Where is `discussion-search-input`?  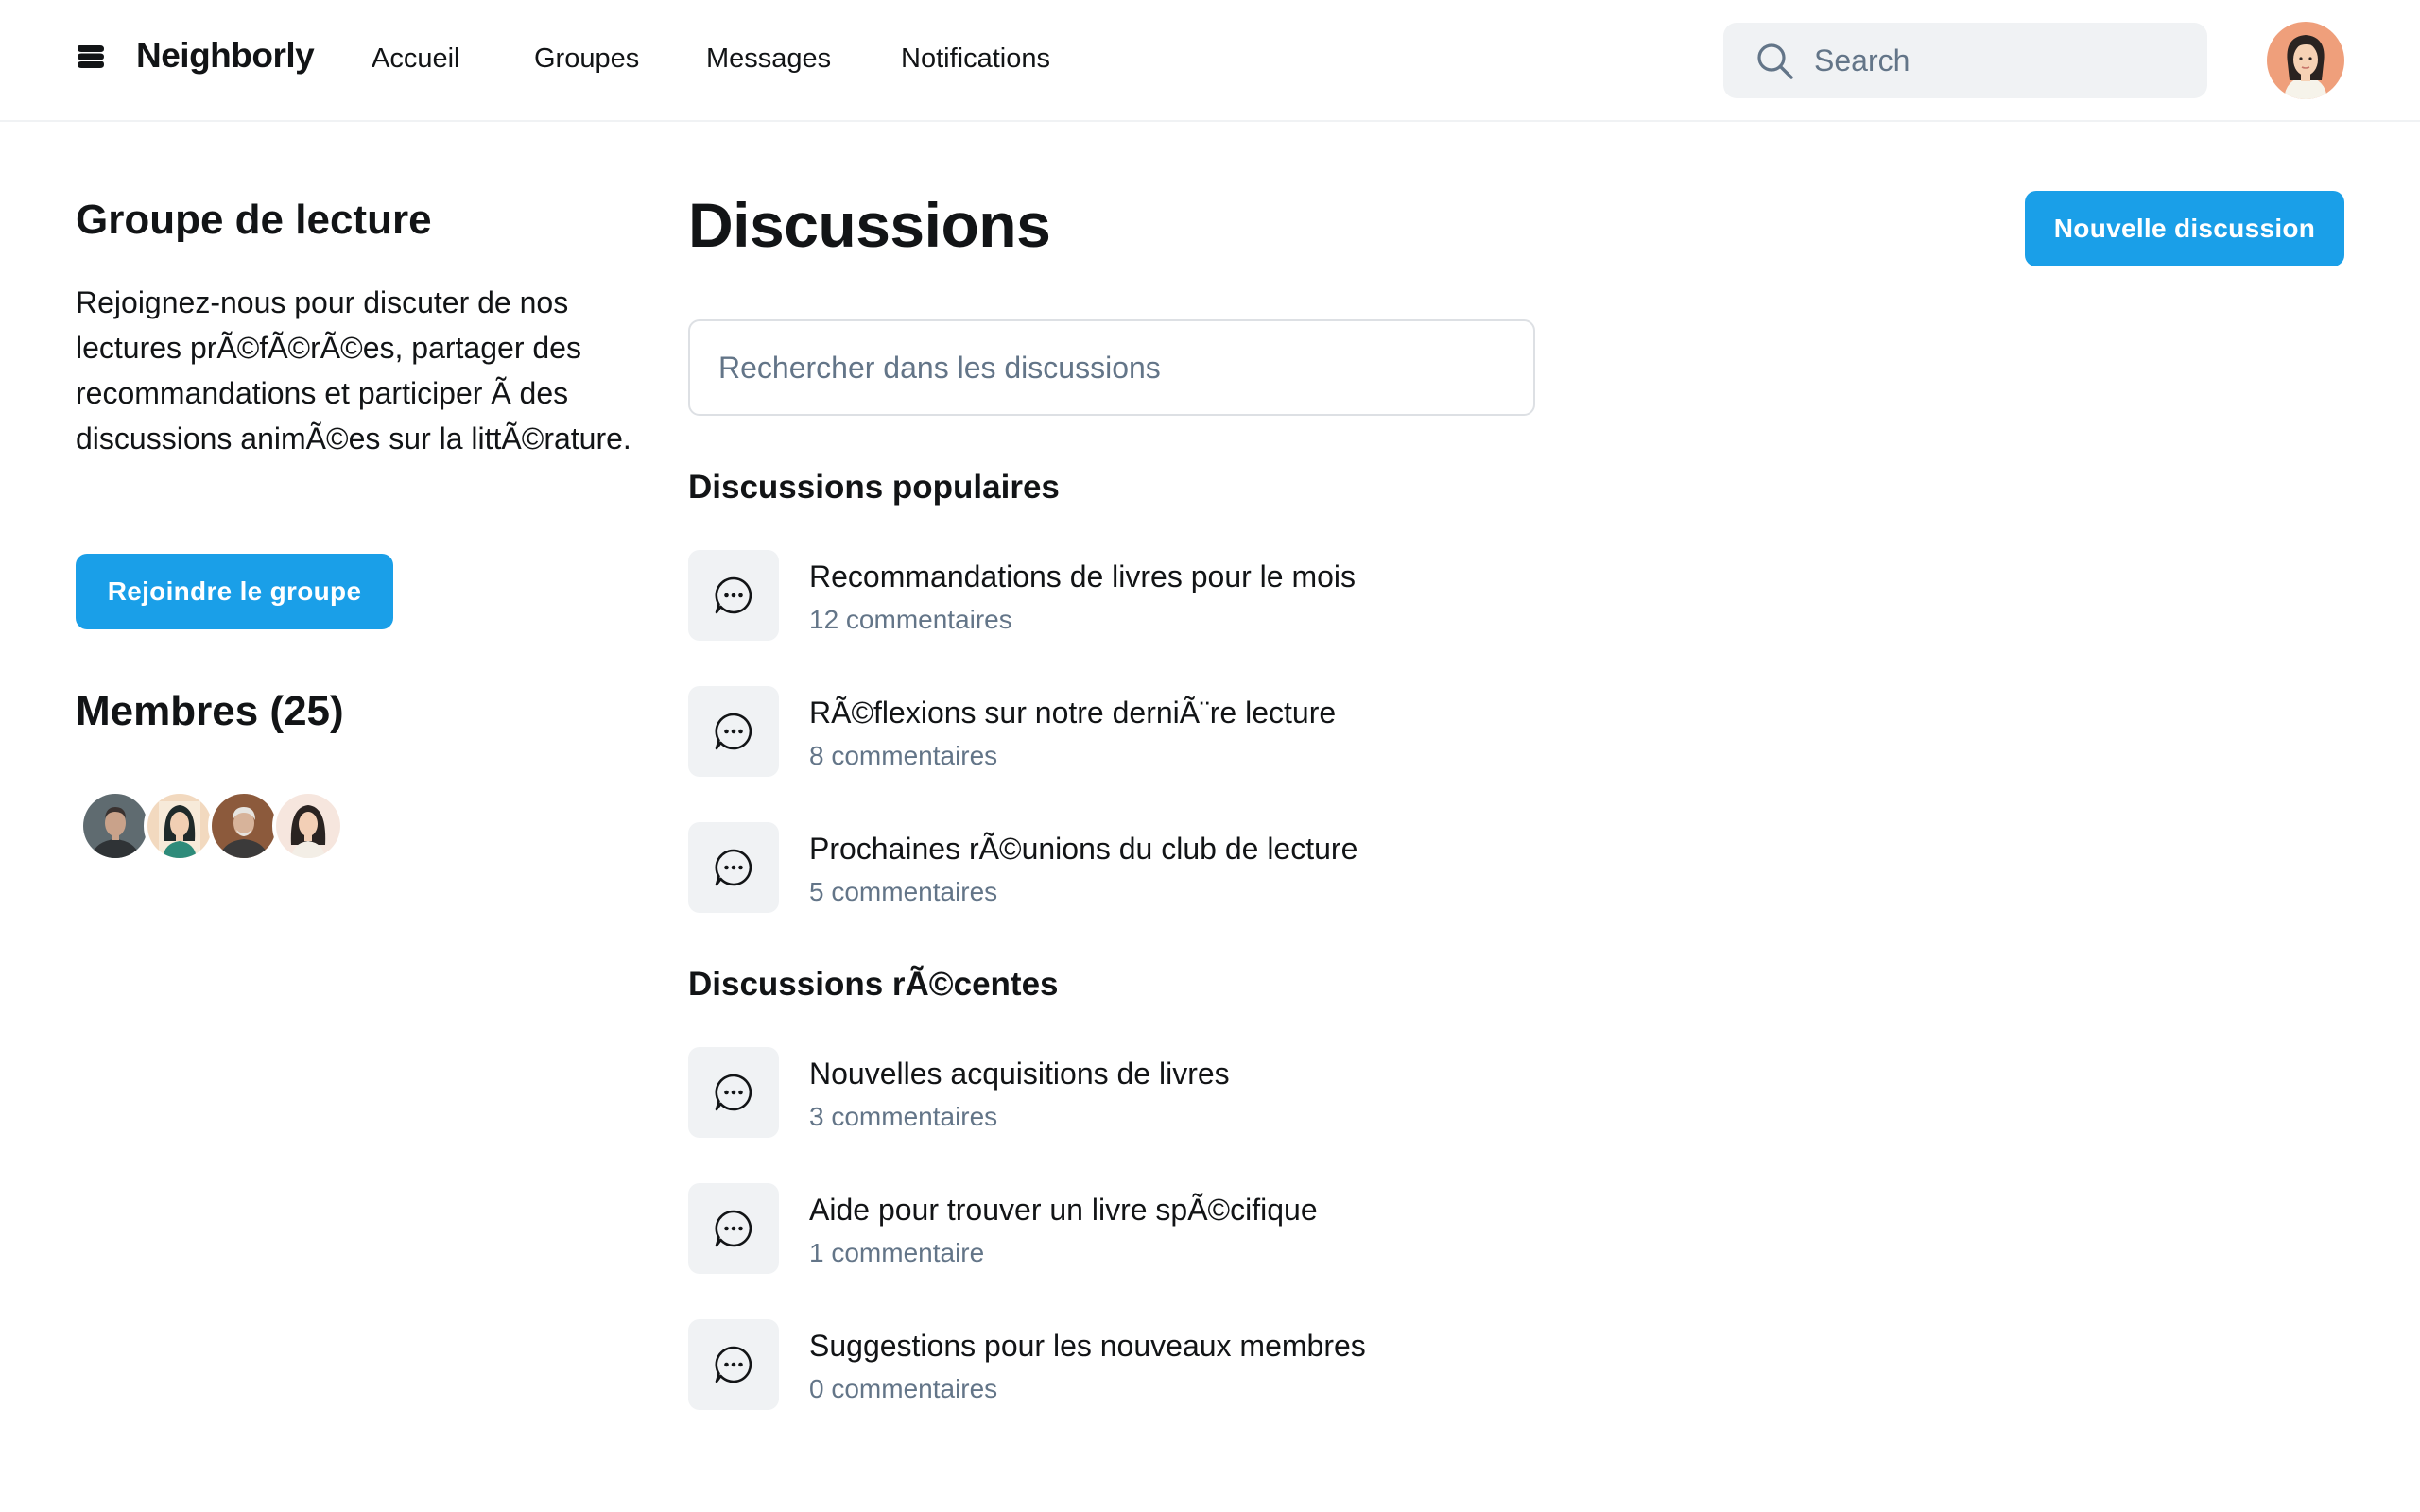 discussion-search-input is located at coordinates (1115, 367).